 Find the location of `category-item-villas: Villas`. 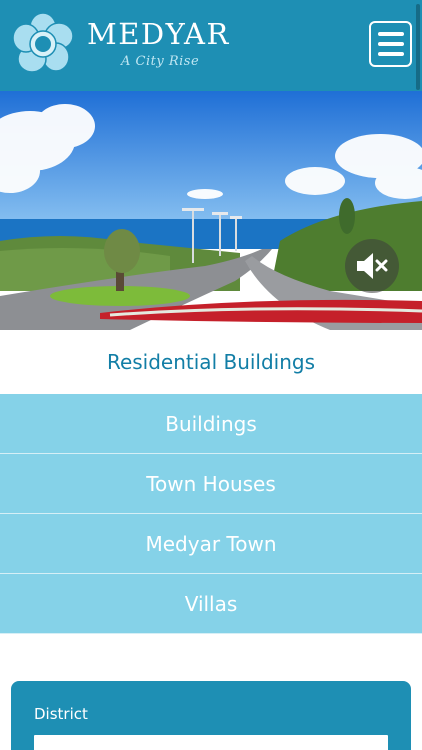

category-item-villas: Villas is located at coordinates (211, 604).